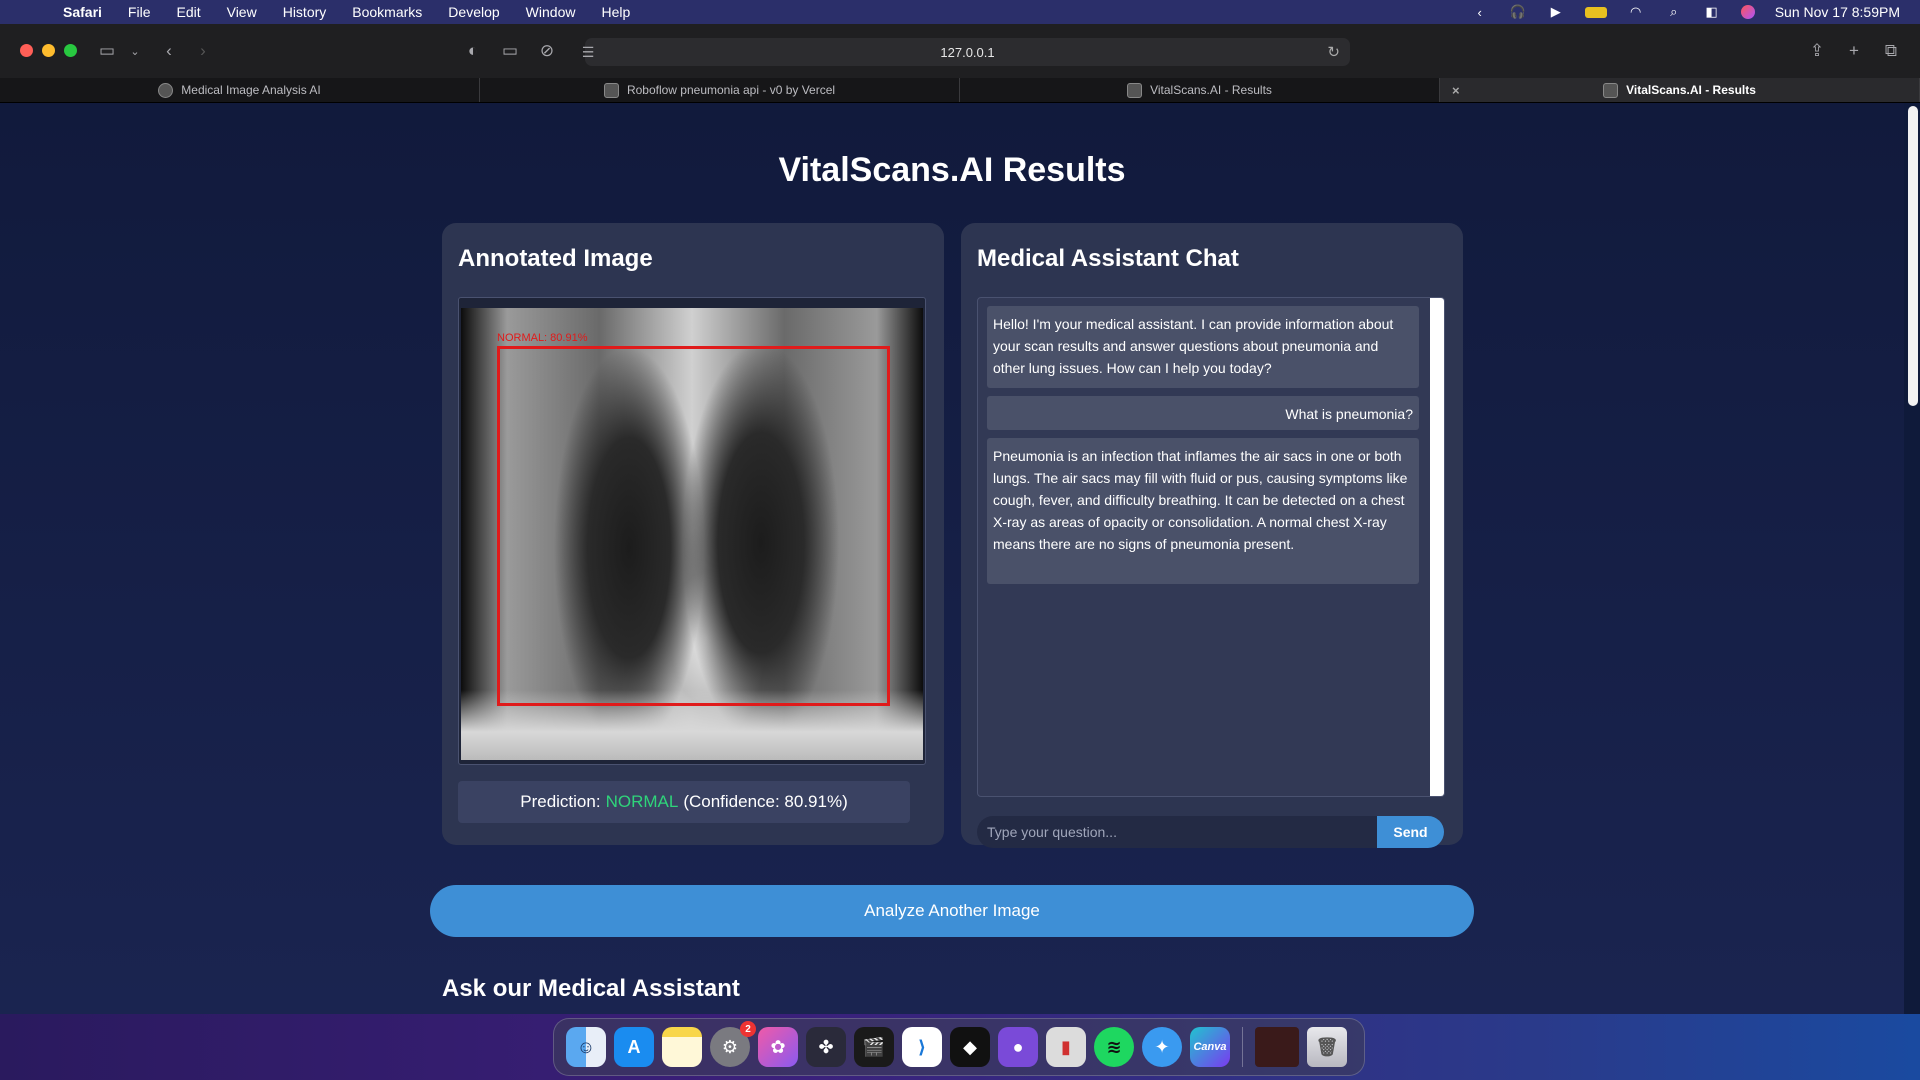 Image resolution: width=1920 pixels, height=1080 pixels. I want to click on notes-icon, so click(682, 1047).